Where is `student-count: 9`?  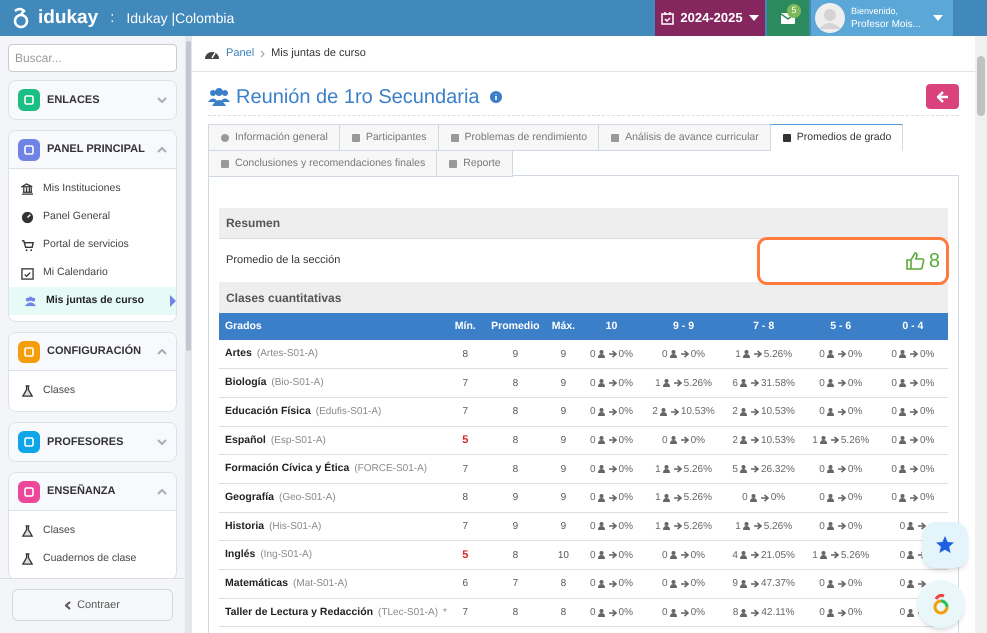
student-count: 9 is located at coordinates (735, 584).